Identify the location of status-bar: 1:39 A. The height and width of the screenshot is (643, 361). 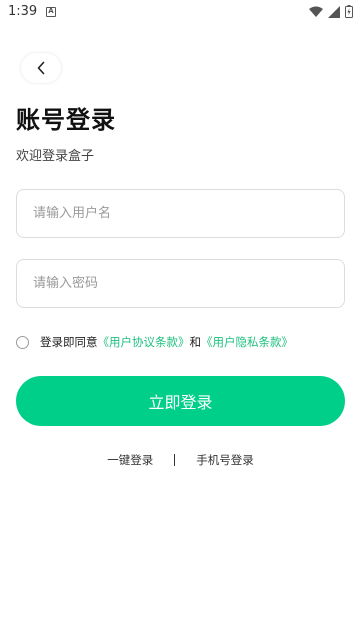
(180, 13).